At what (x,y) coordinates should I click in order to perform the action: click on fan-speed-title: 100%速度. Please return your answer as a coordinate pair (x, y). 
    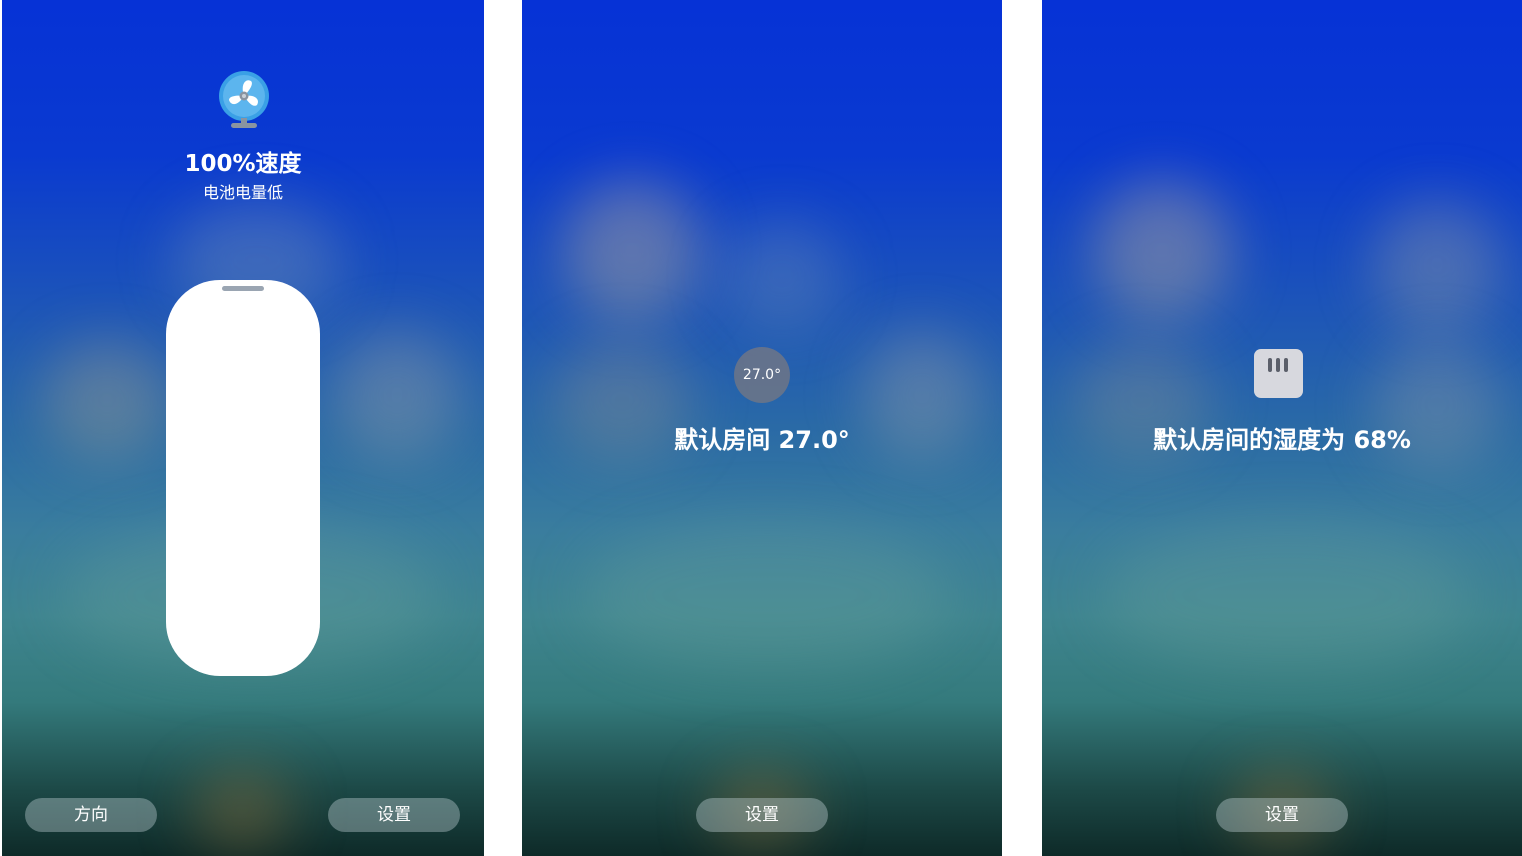
    Looking at the image, I should click on (243, 164).